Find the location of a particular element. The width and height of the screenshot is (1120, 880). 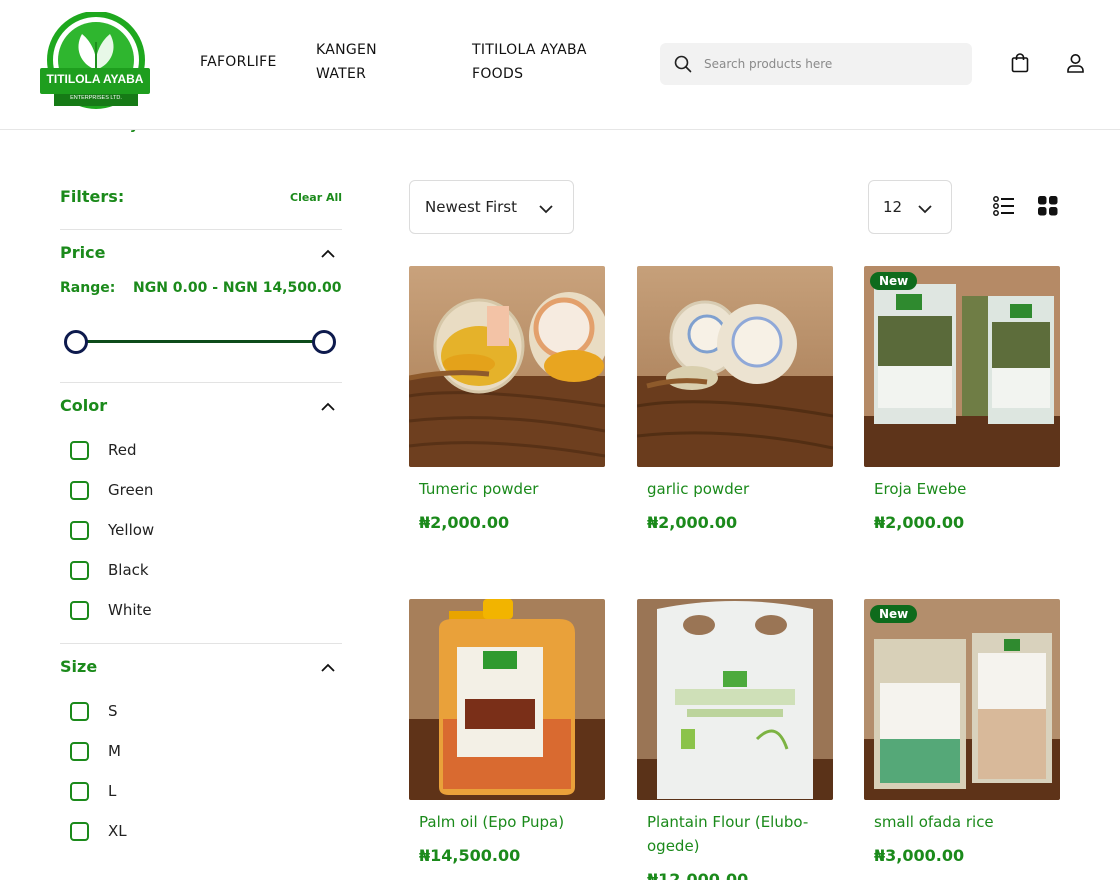

nav-label: FAFORLIFE is located at coordinates (238, 62).